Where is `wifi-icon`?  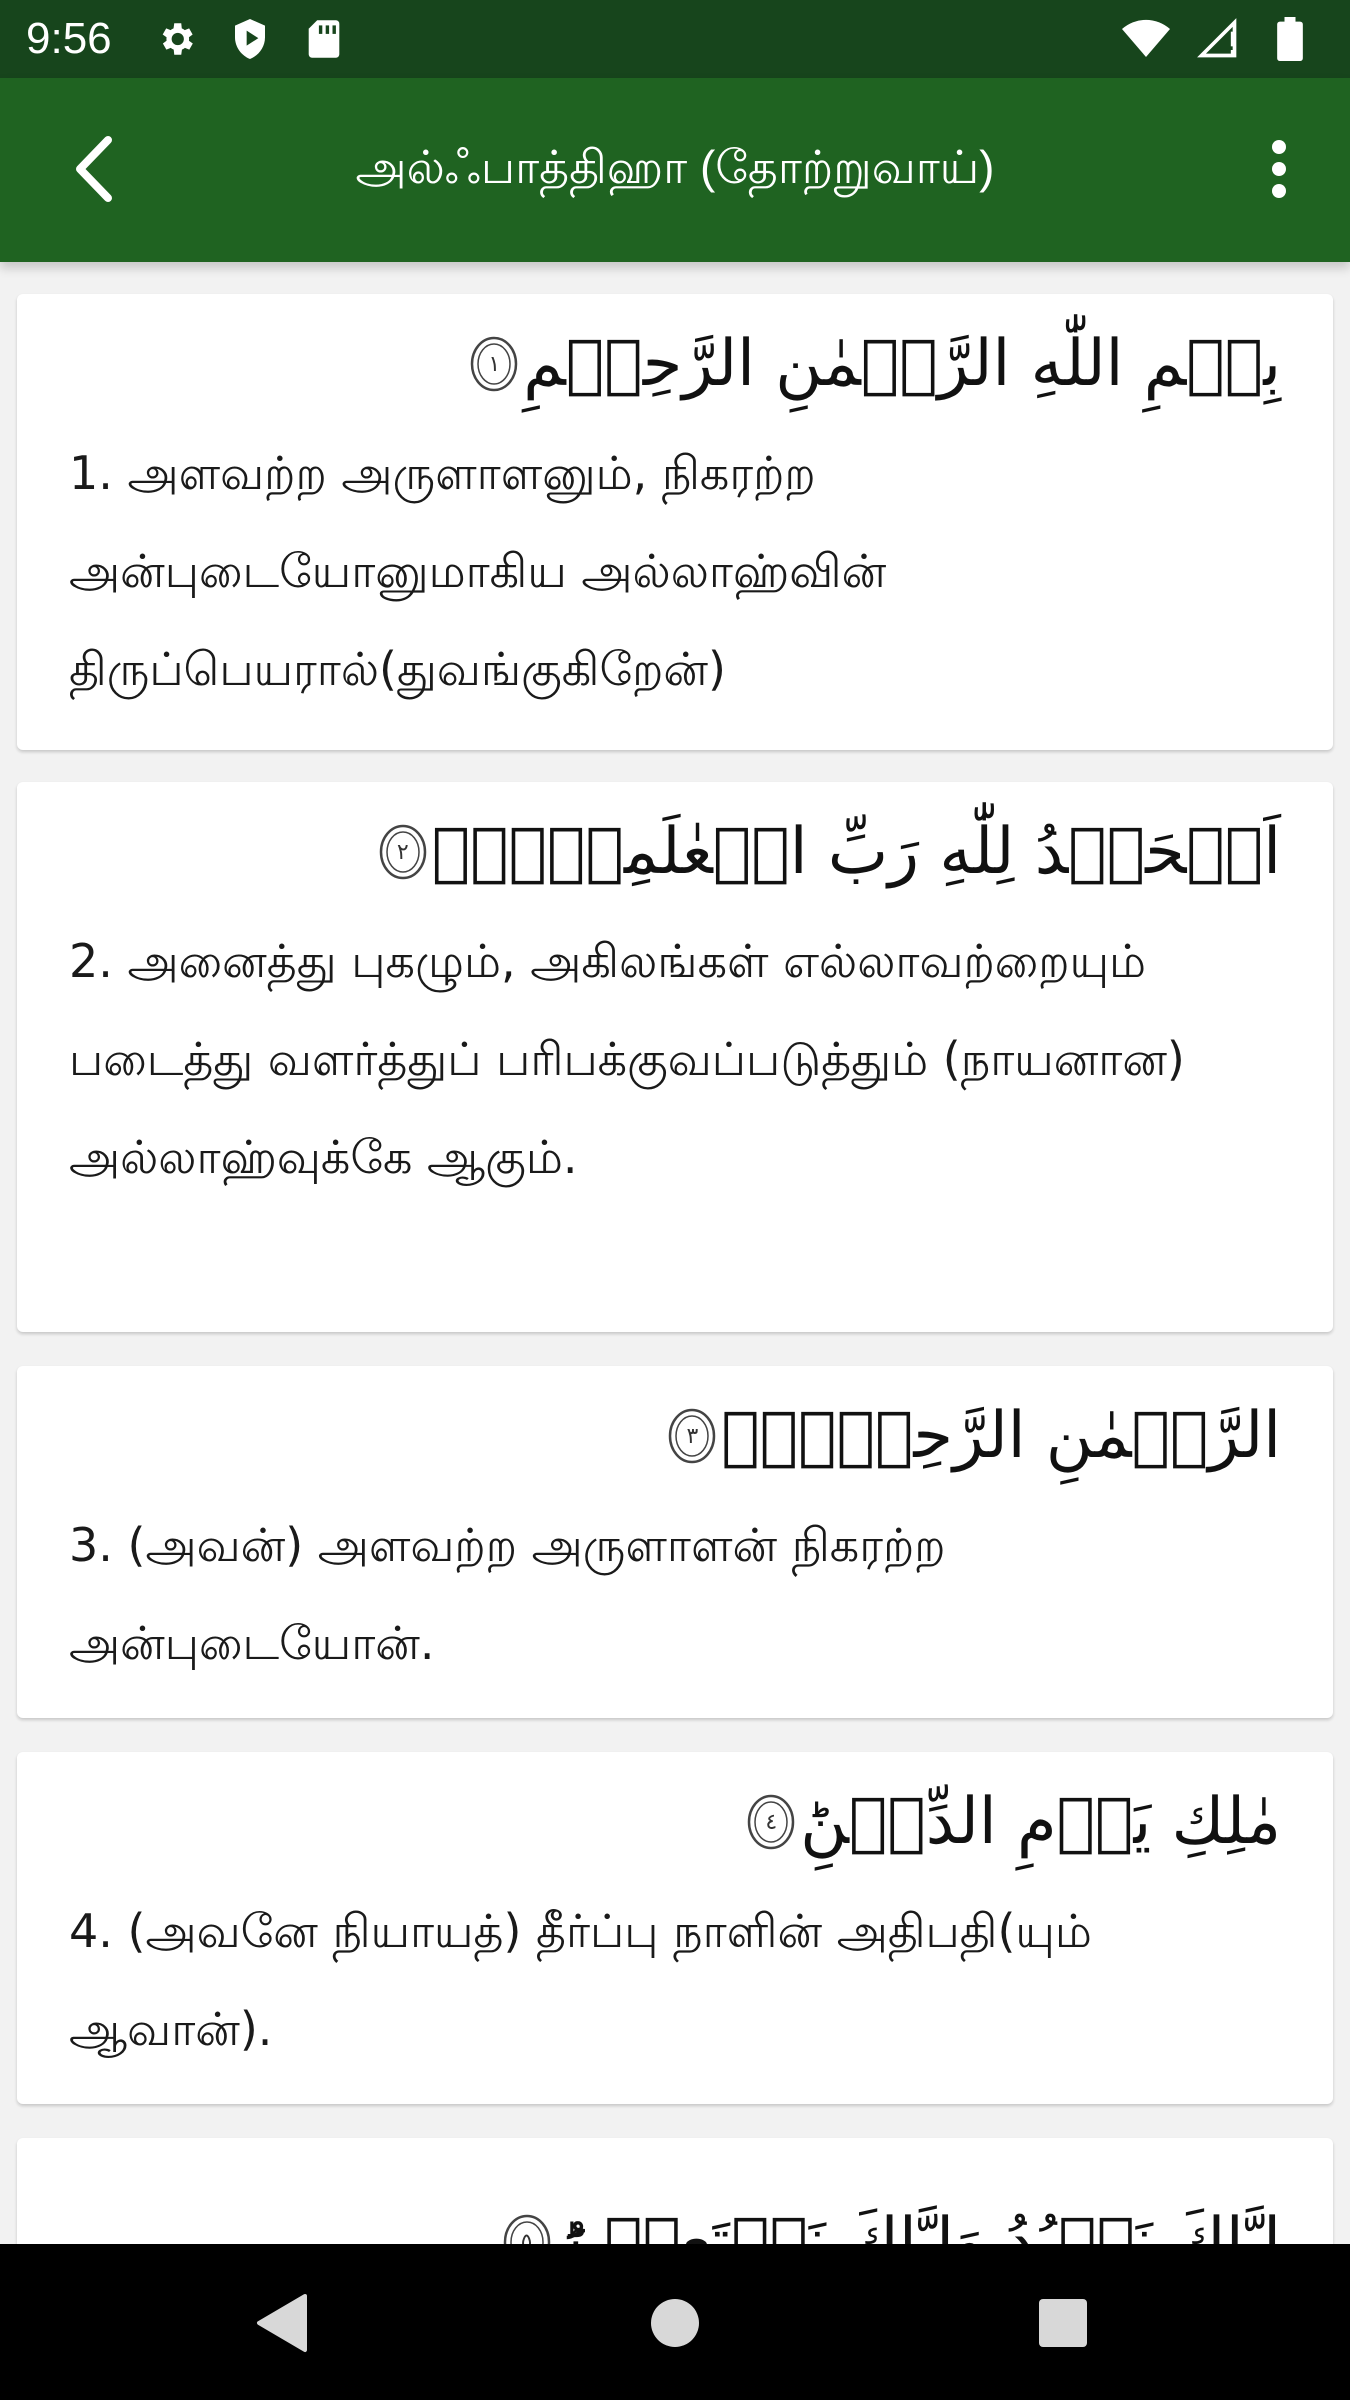
wifi-icon is located at coordinates (1146, 39).